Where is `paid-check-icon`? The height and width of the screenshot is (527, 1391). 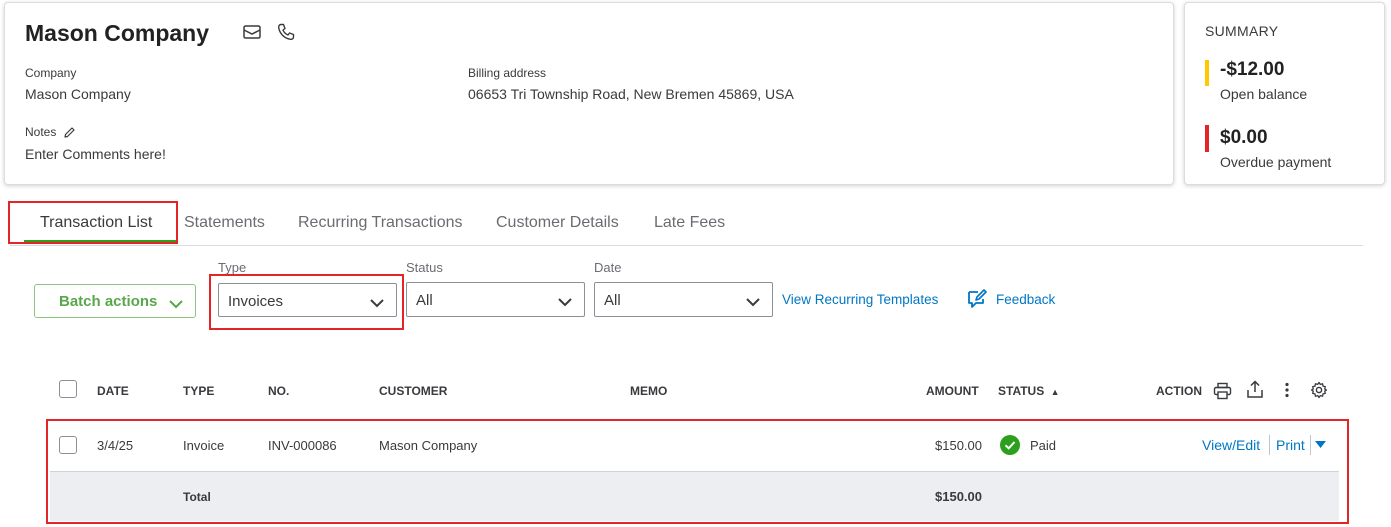
paid-check-icon is located at coordinates (1010, 447).